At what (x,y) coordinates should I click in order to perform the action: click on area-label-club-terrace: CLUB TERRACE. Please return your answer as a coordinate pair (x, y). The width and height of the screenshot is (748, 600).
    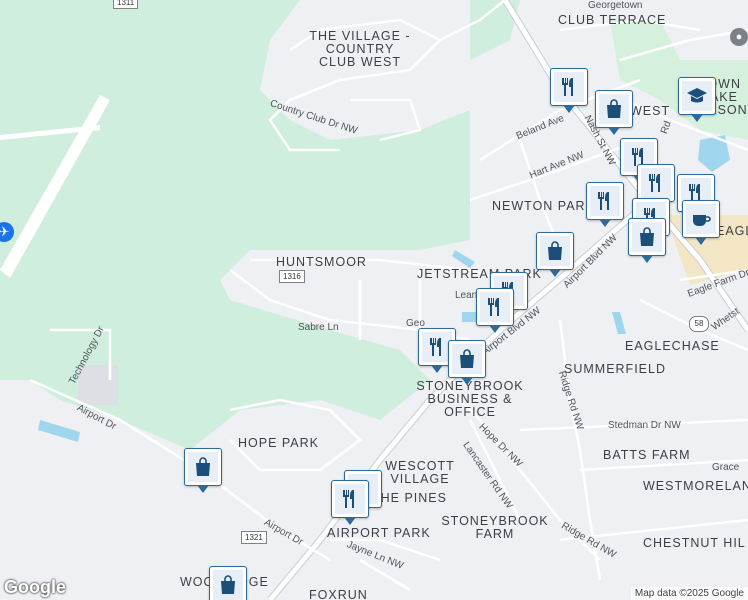
    Looking at the image, I should click on (612, 20).